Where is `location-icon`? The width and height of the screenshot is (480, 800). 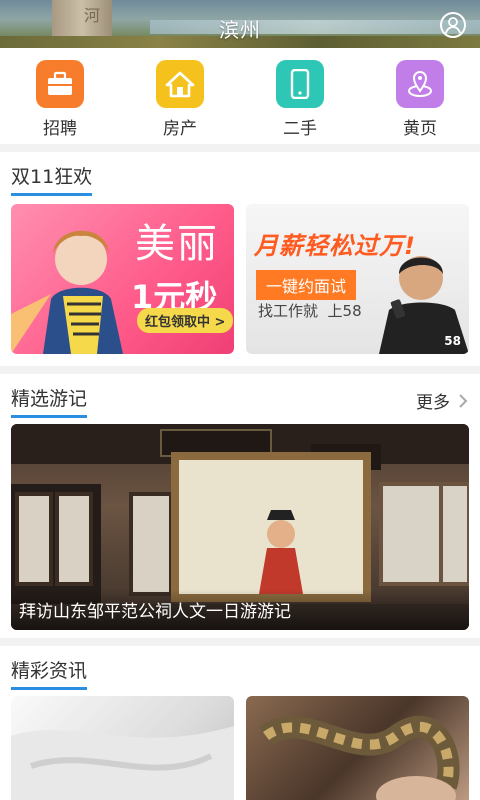
location-icon is located at coordinates (420, 84).